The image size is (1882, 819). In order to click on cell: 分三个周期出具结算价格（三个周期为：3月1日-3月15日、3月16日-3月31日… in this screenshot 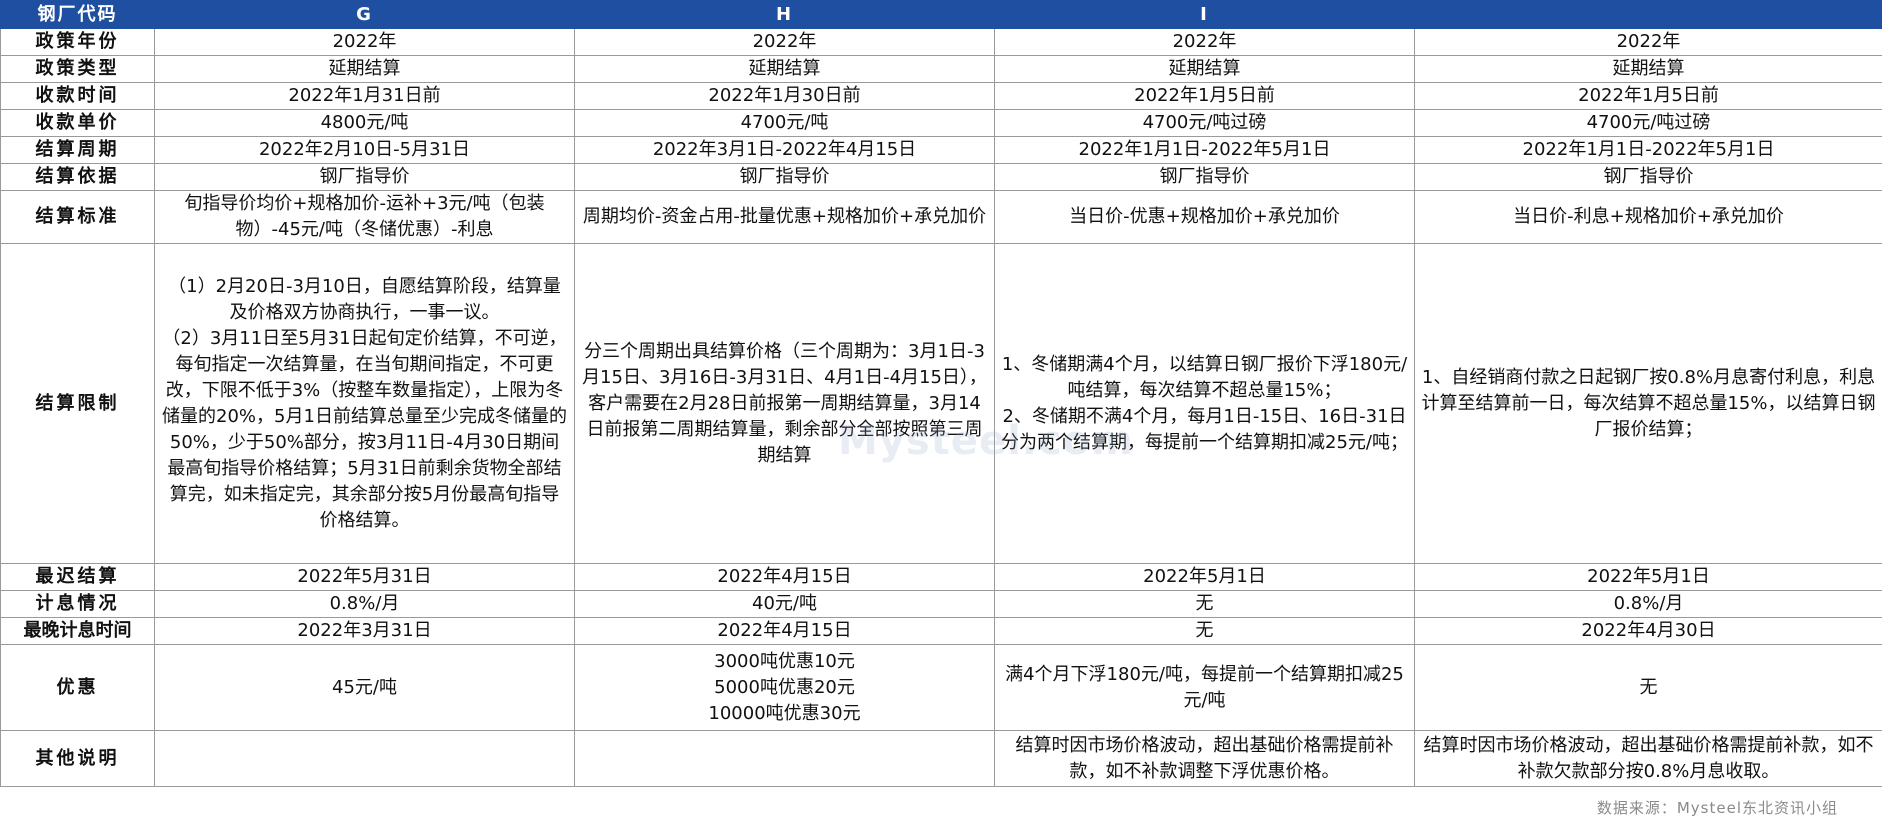, I will do `click(784, 403)`.